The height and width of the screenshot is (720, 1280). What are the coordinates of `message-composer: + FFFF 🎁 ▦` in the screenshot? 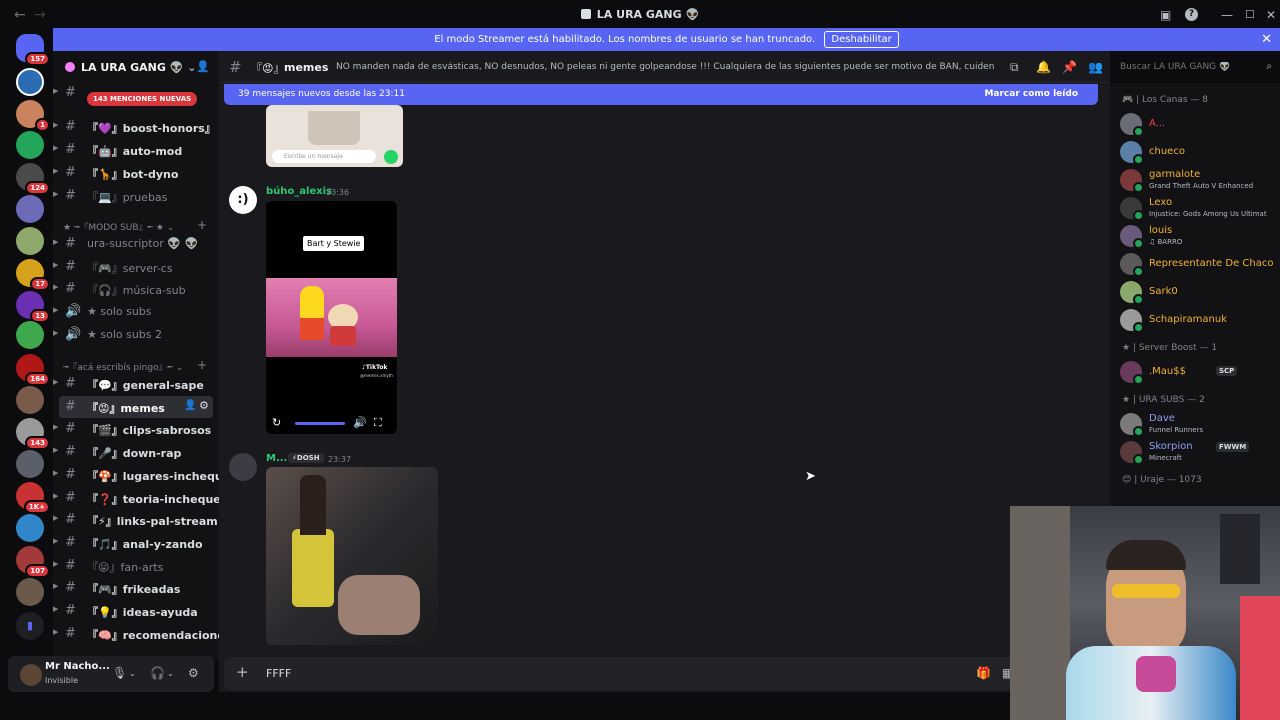 It's located at (667, 673).